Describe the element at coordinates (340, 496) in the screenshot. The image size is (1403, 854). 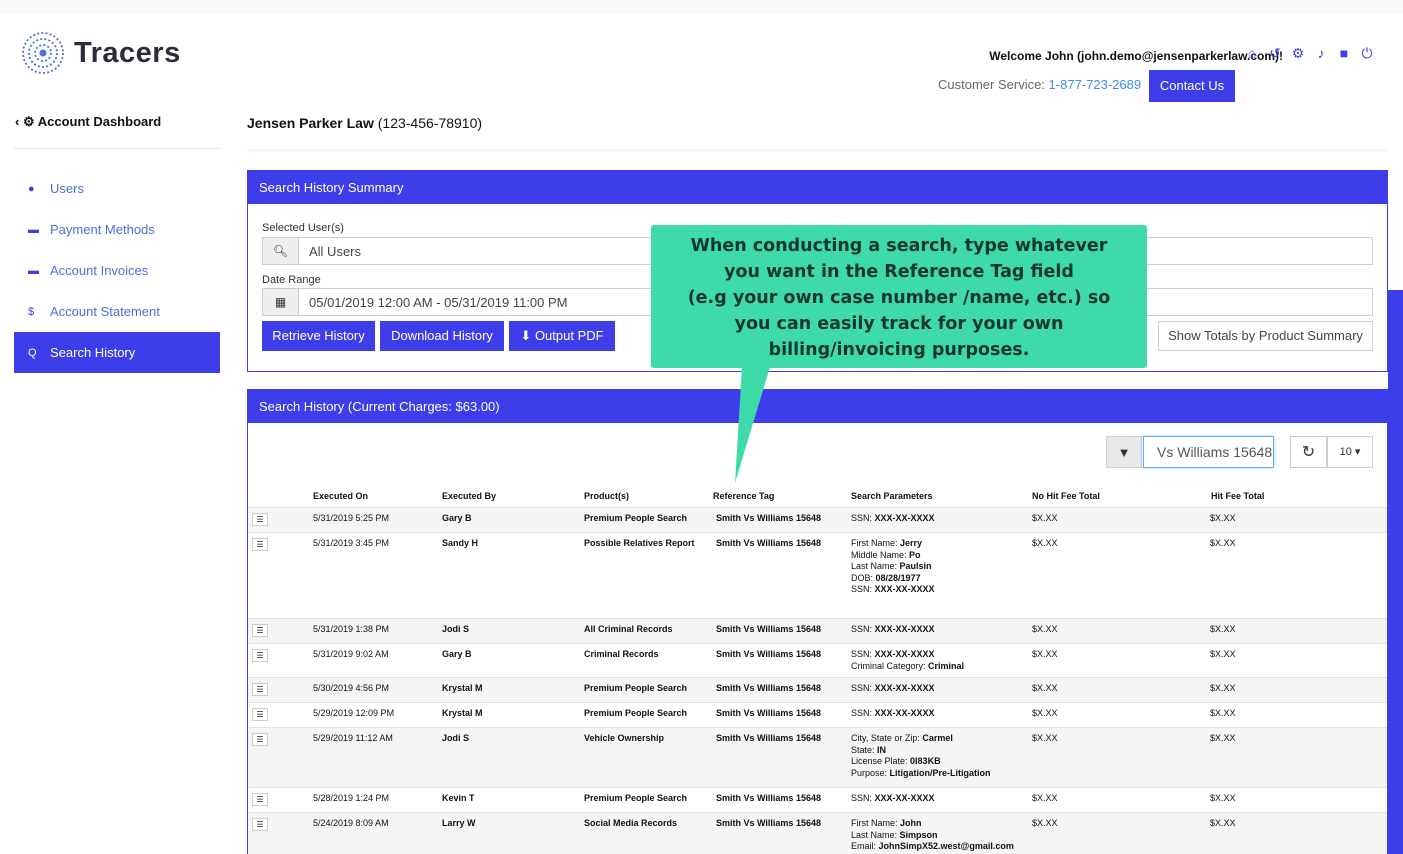
I see `column-header: Executed On` at that location.